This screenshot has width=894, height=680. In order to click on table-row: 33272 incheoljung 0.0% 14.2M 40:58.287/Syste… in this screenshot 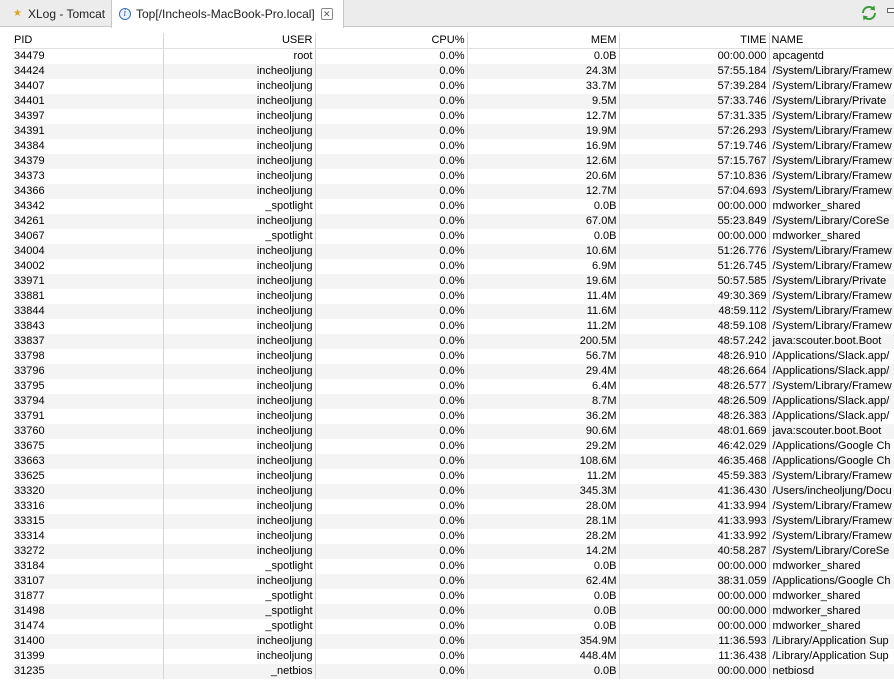, I will do `click(453, 551)`.